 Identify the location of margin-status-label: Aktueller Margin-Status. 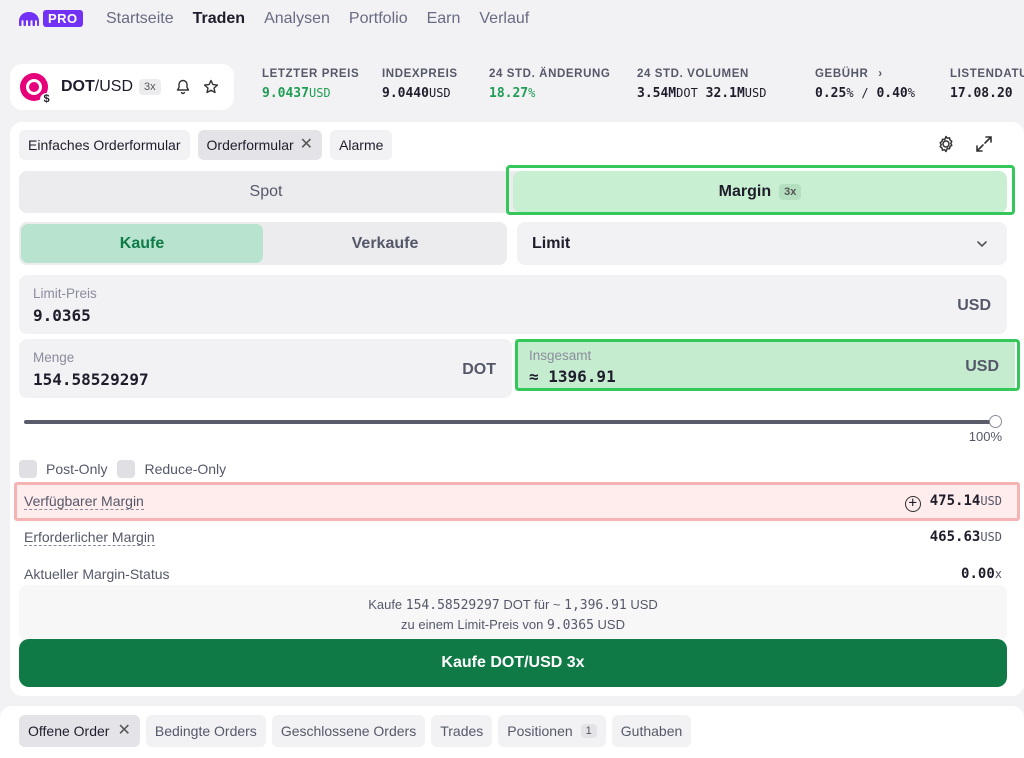
(97, 574).